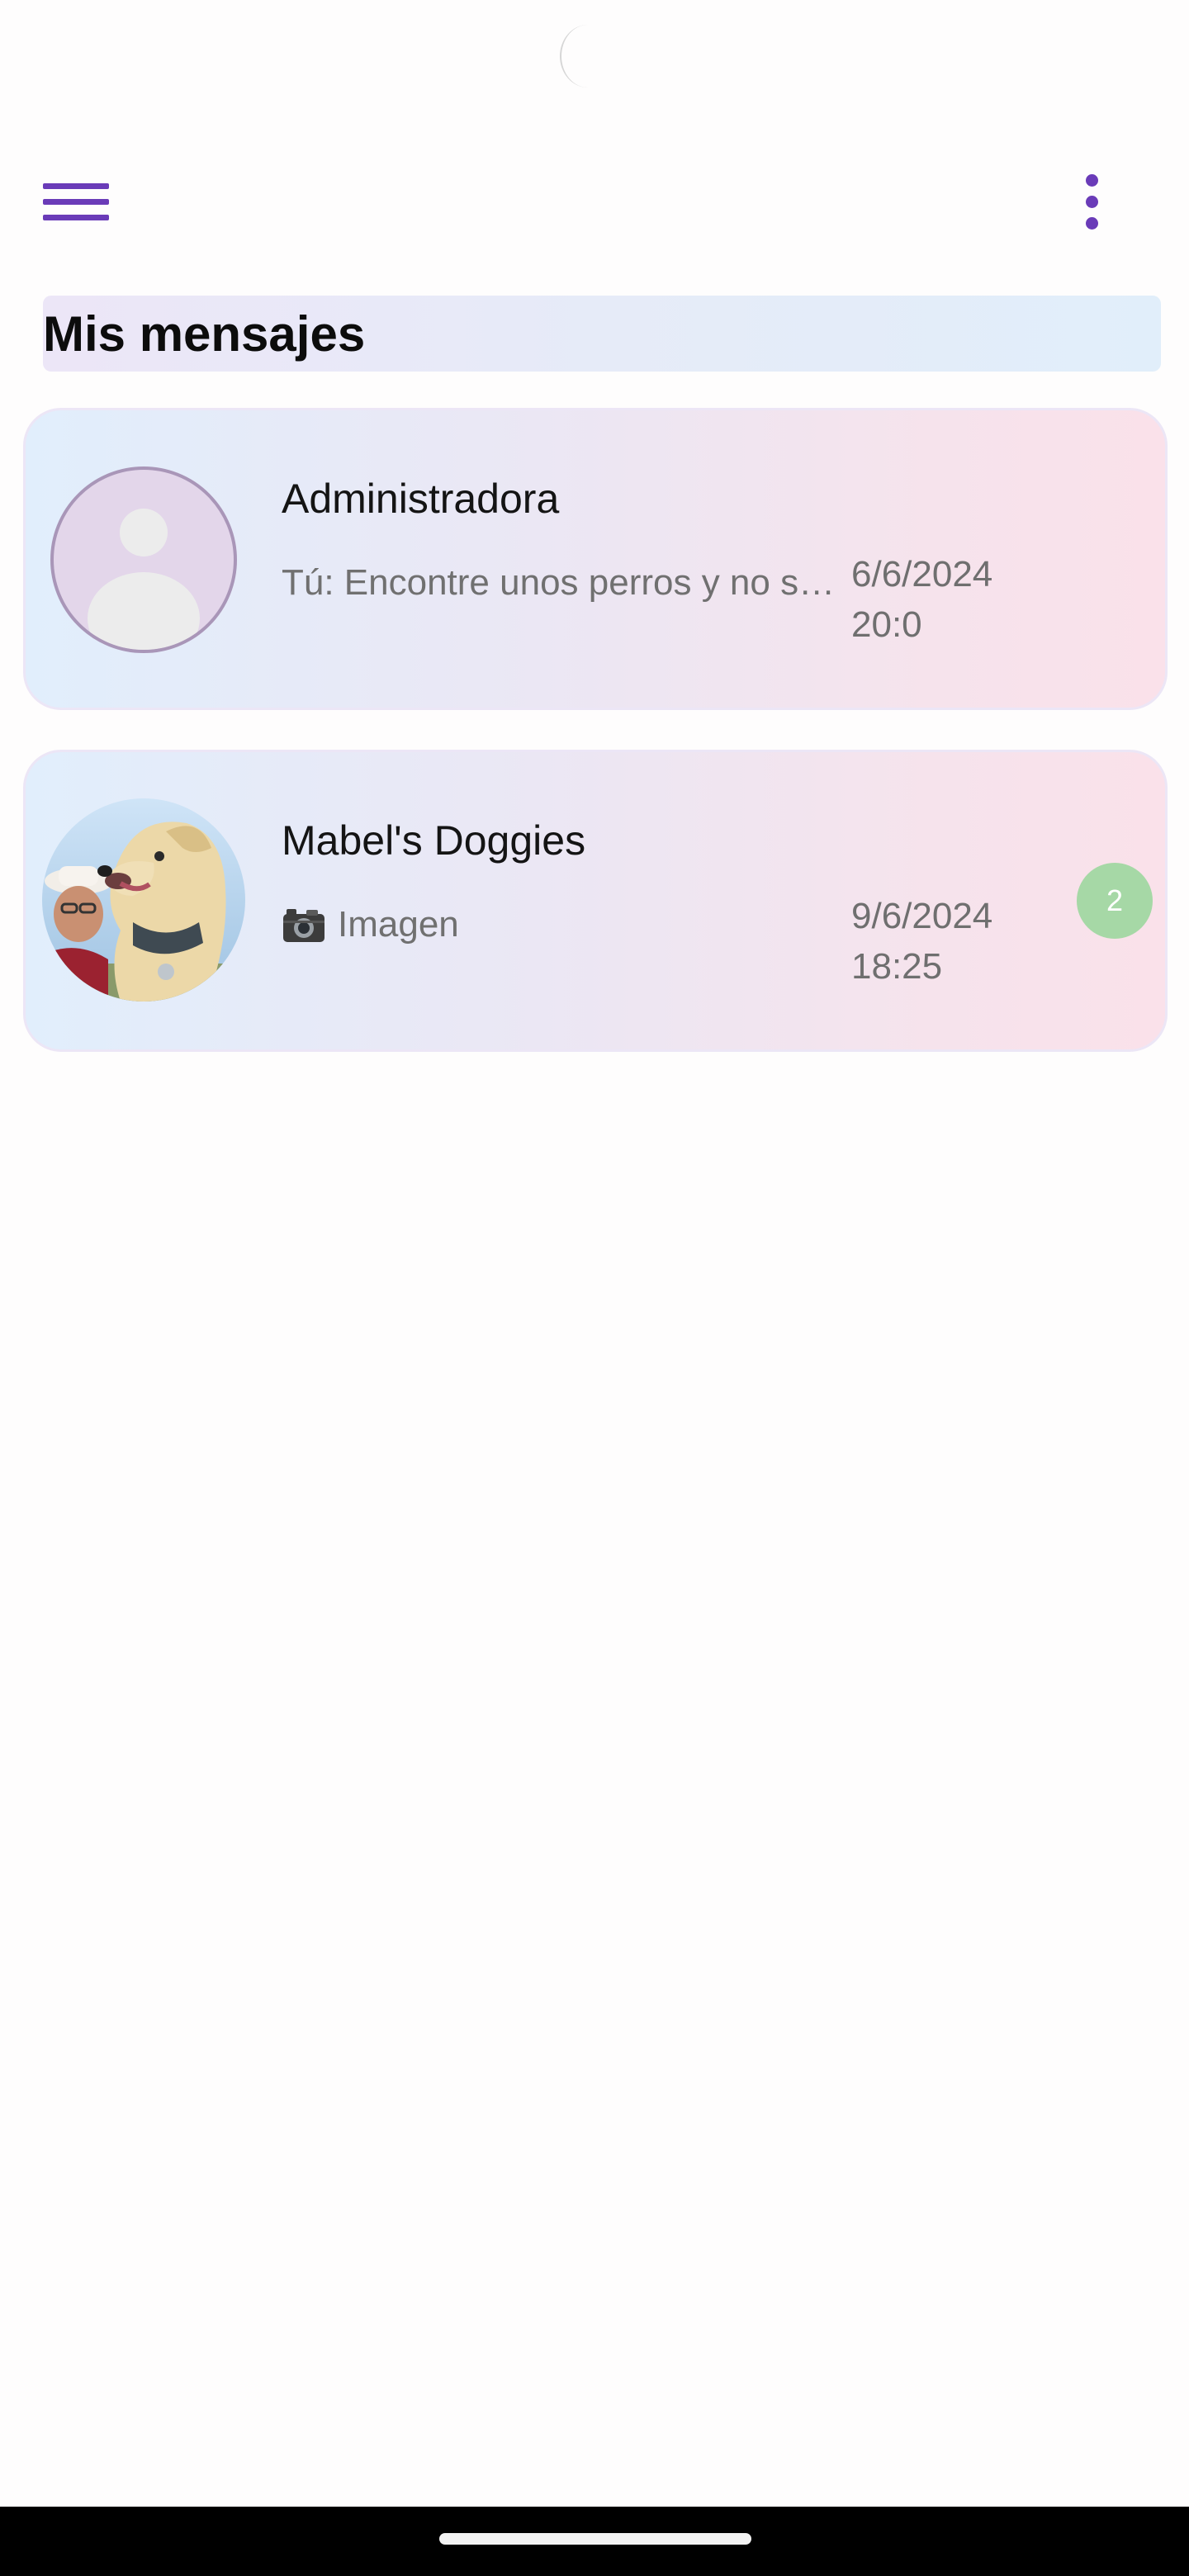  I want to click on conversation-date: 9/6/2024, so click(922, 916).